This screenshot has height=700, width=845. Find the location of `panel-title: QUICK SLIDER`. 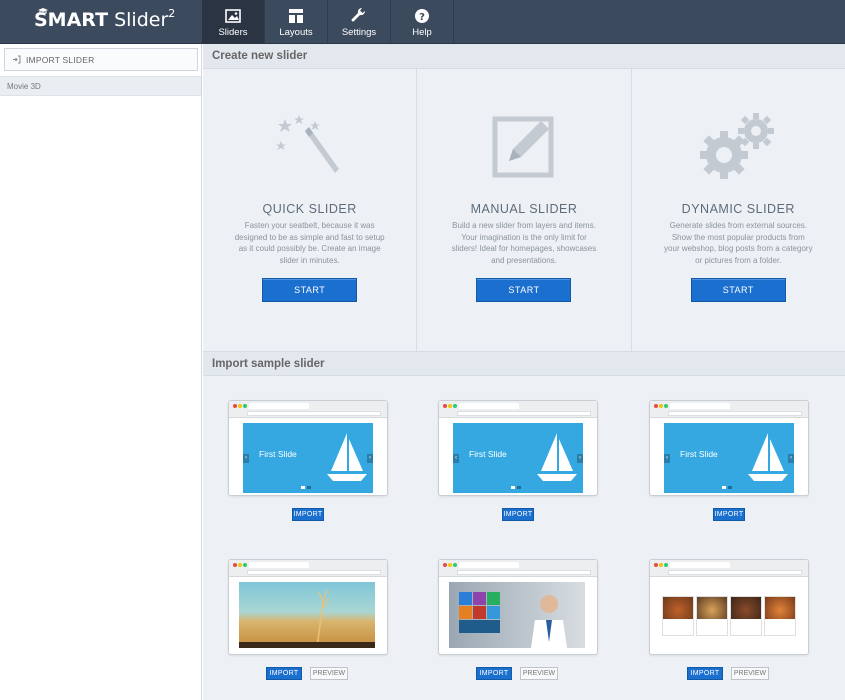

panel-title: QUICK SLIDER is located at coordinates (309, 209).